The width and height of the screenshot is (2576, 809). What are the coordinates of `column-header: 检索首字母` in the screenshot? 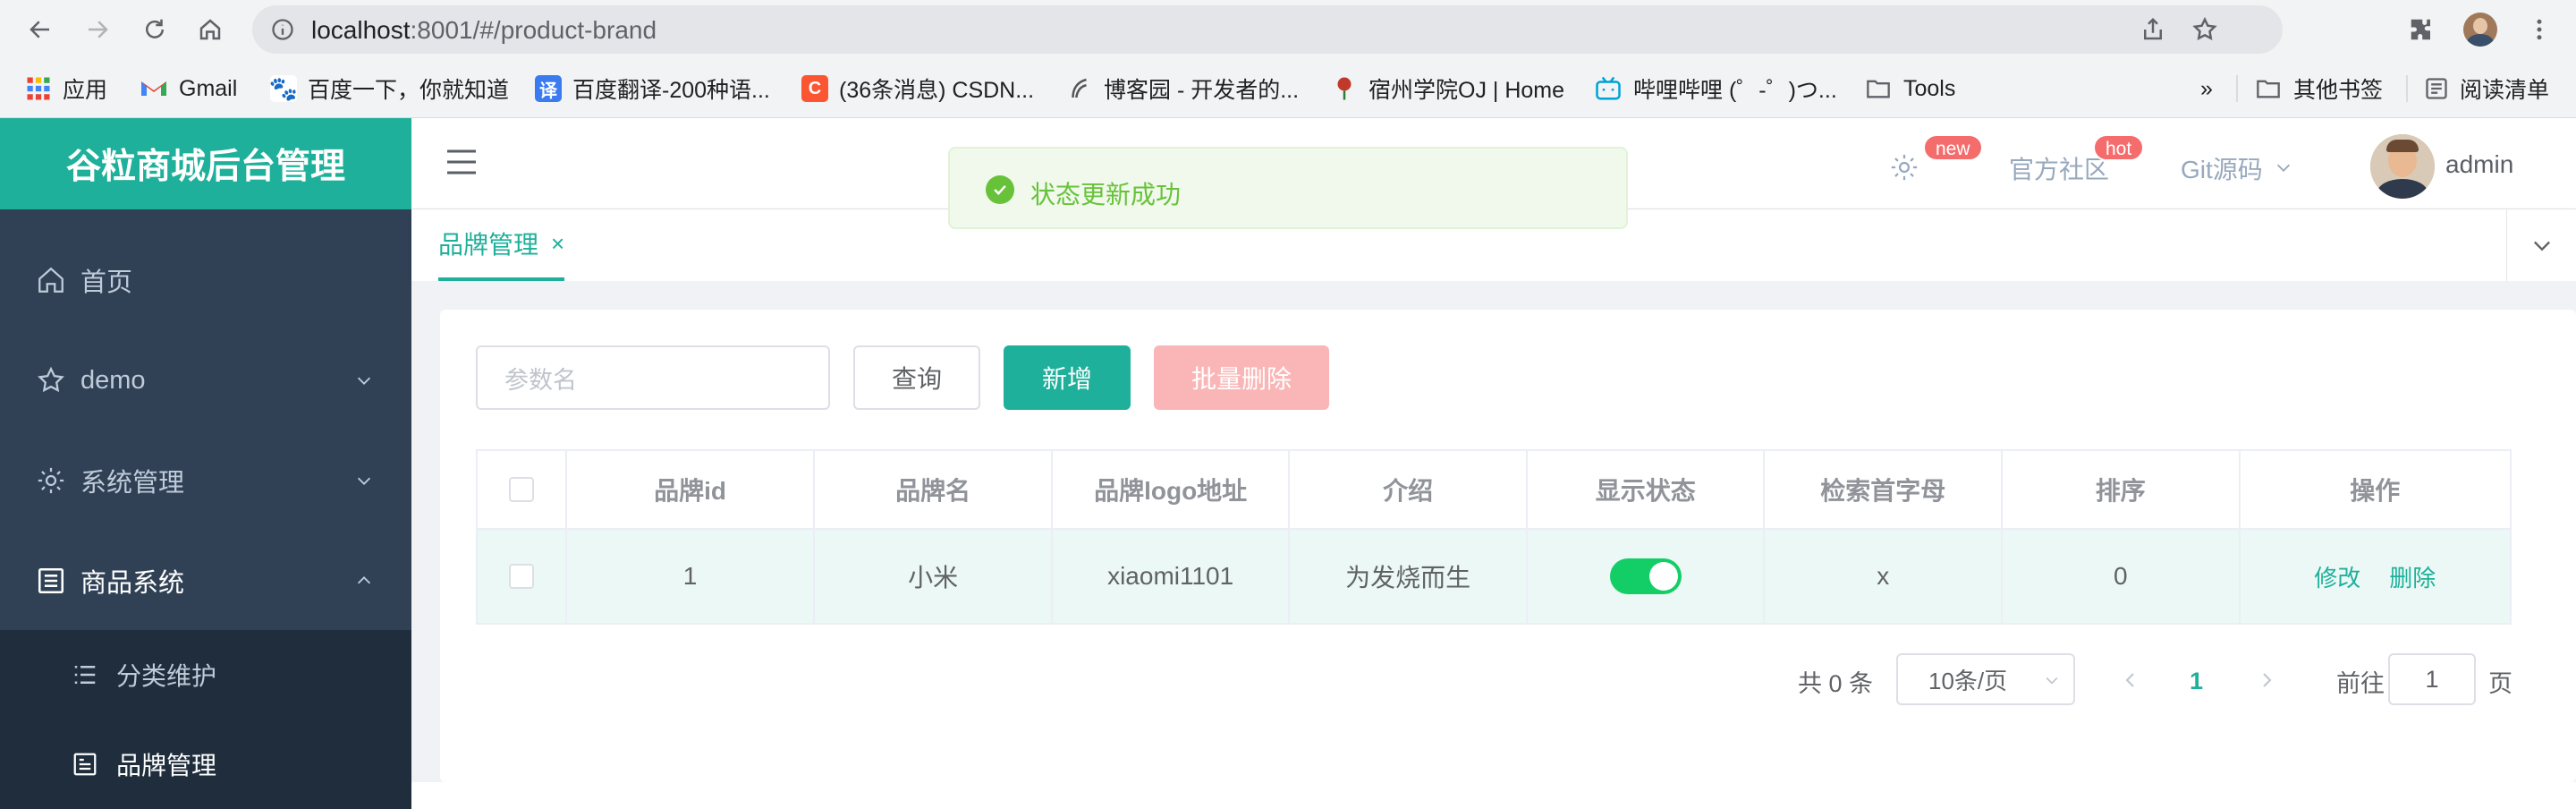 It's located at (1884, 490).